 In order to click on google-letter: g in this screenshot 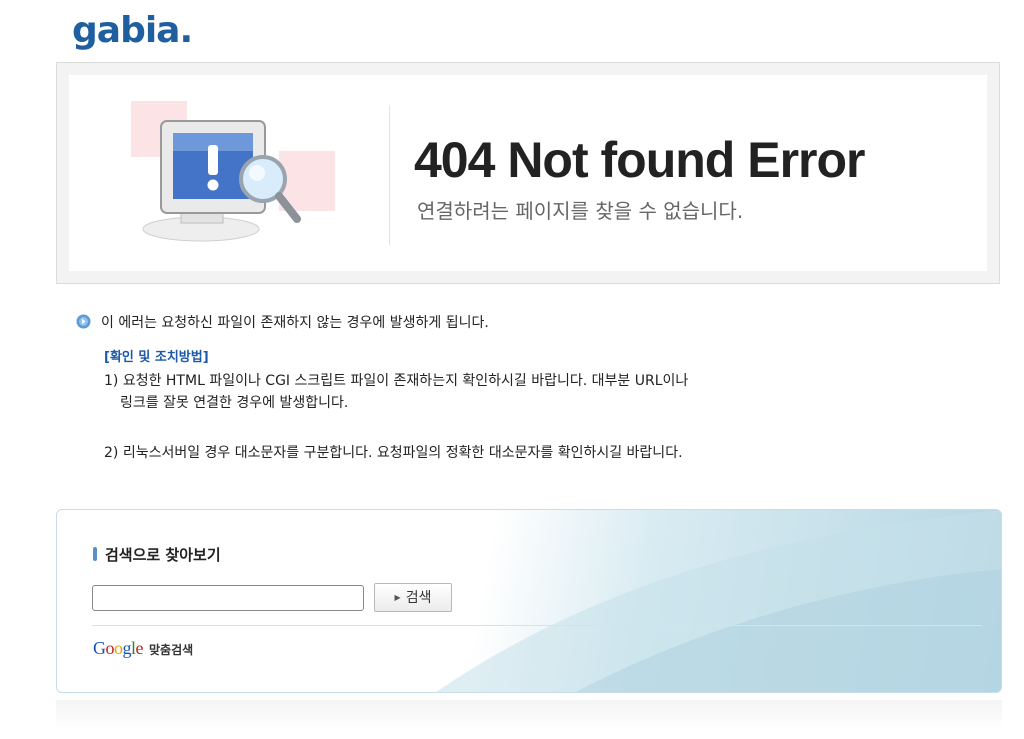, I will do `click(127, 648)`.